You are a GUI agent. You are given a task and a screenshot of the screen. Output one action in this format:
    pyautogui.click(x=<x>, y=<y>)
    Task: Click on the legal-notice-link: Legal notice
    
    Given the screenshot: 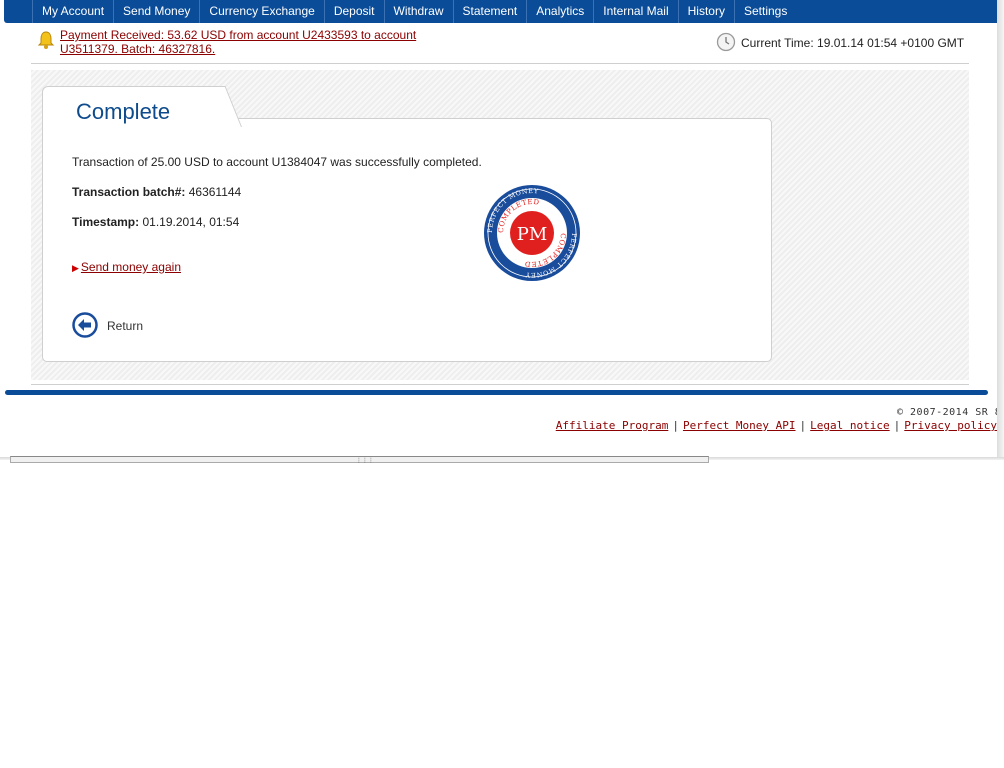 What is the action you would take?
    pyautogui.click(x=849, y=425)
    